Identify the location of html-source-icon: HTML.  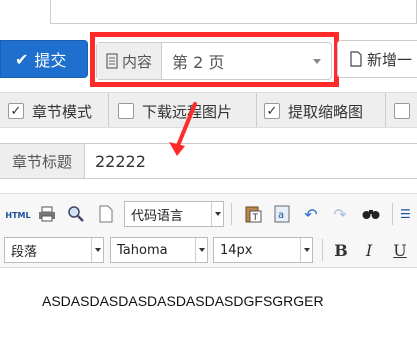
(18, 215).